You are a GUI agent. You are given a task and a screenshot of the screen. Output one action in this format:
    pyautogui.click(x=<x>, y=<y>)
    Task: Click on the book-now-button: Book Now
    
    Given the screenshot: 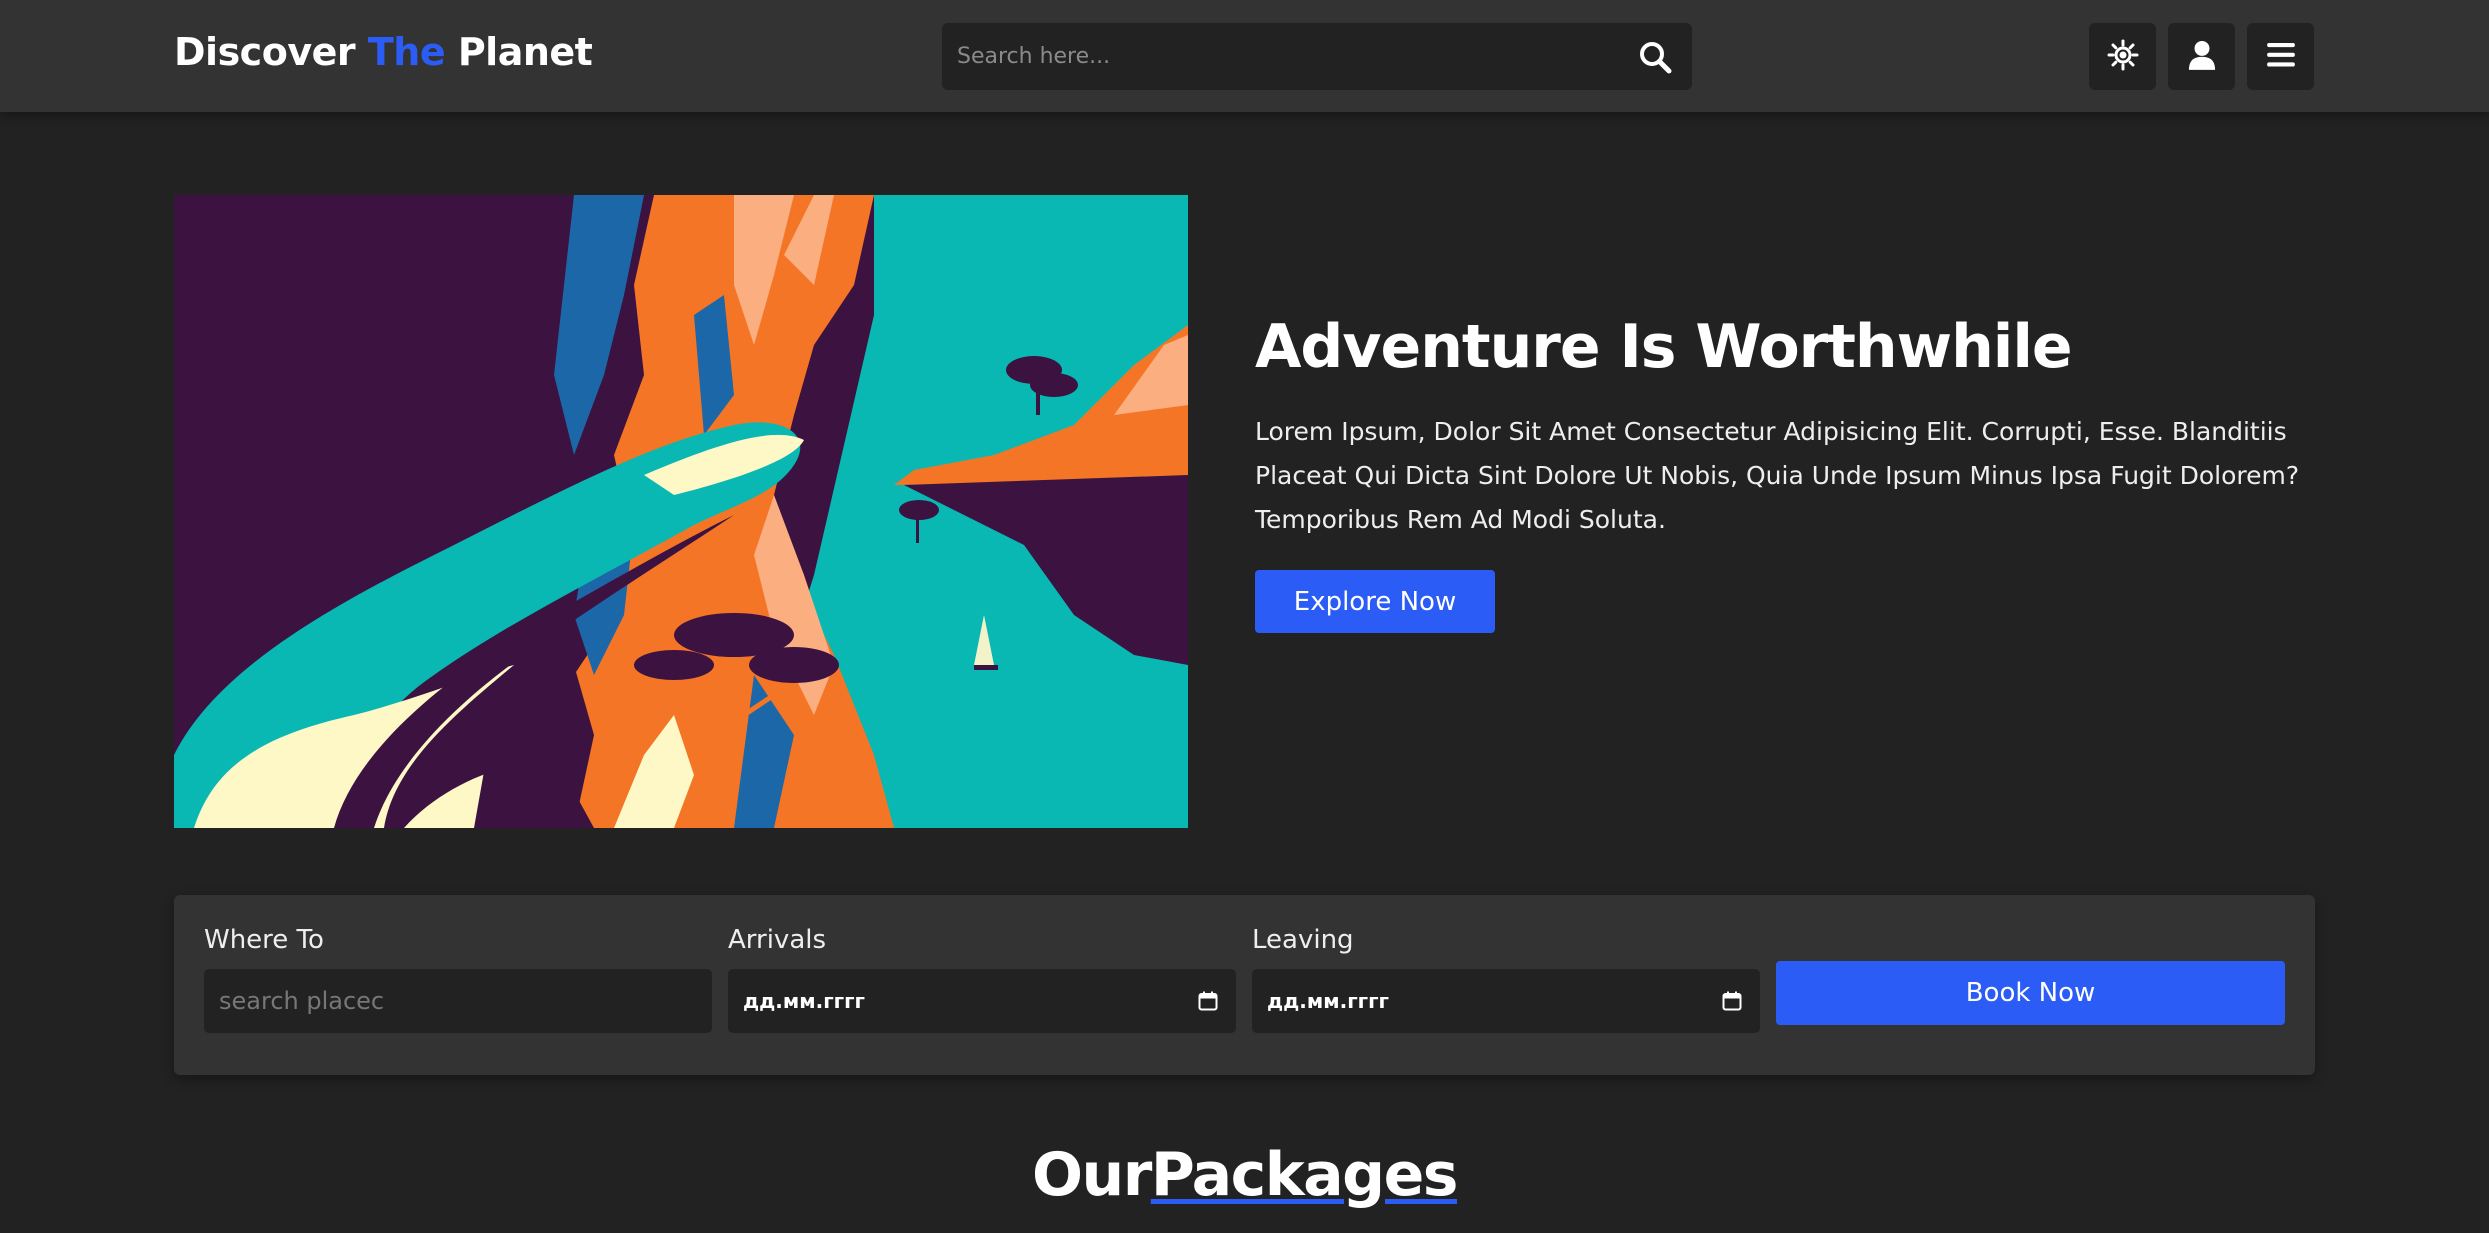 What is the action you would take?
    pyautogui.click(x=2030, y=993)
    